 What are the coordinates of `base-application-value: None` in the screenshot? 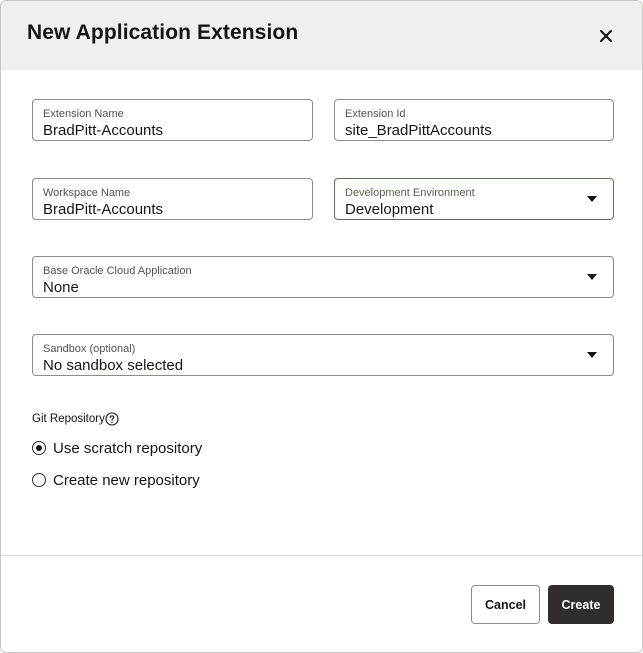 It's located at (61, 287).